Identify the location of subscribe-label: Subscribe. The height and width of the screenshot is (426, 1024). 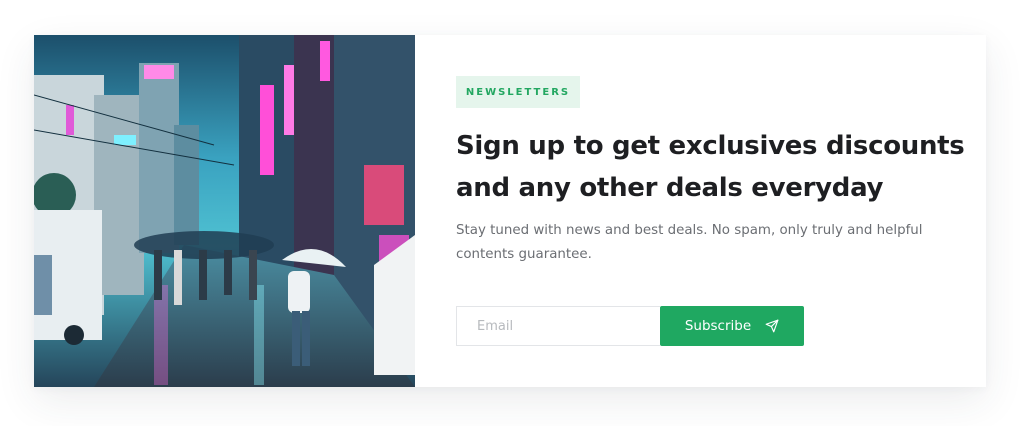
(718, 326).